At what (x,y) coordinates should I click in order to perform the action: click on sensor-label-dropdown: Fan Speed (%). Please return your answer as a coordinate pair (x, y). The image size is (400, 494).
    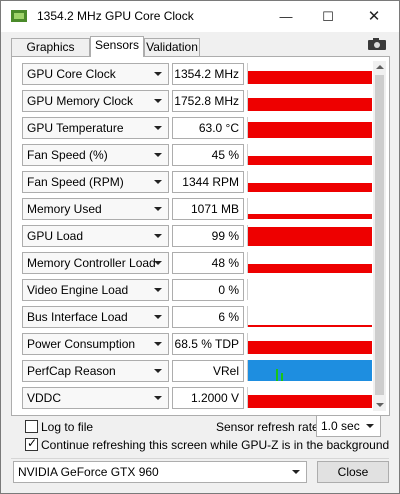
    Looking at the image, I should click on (95, 155).